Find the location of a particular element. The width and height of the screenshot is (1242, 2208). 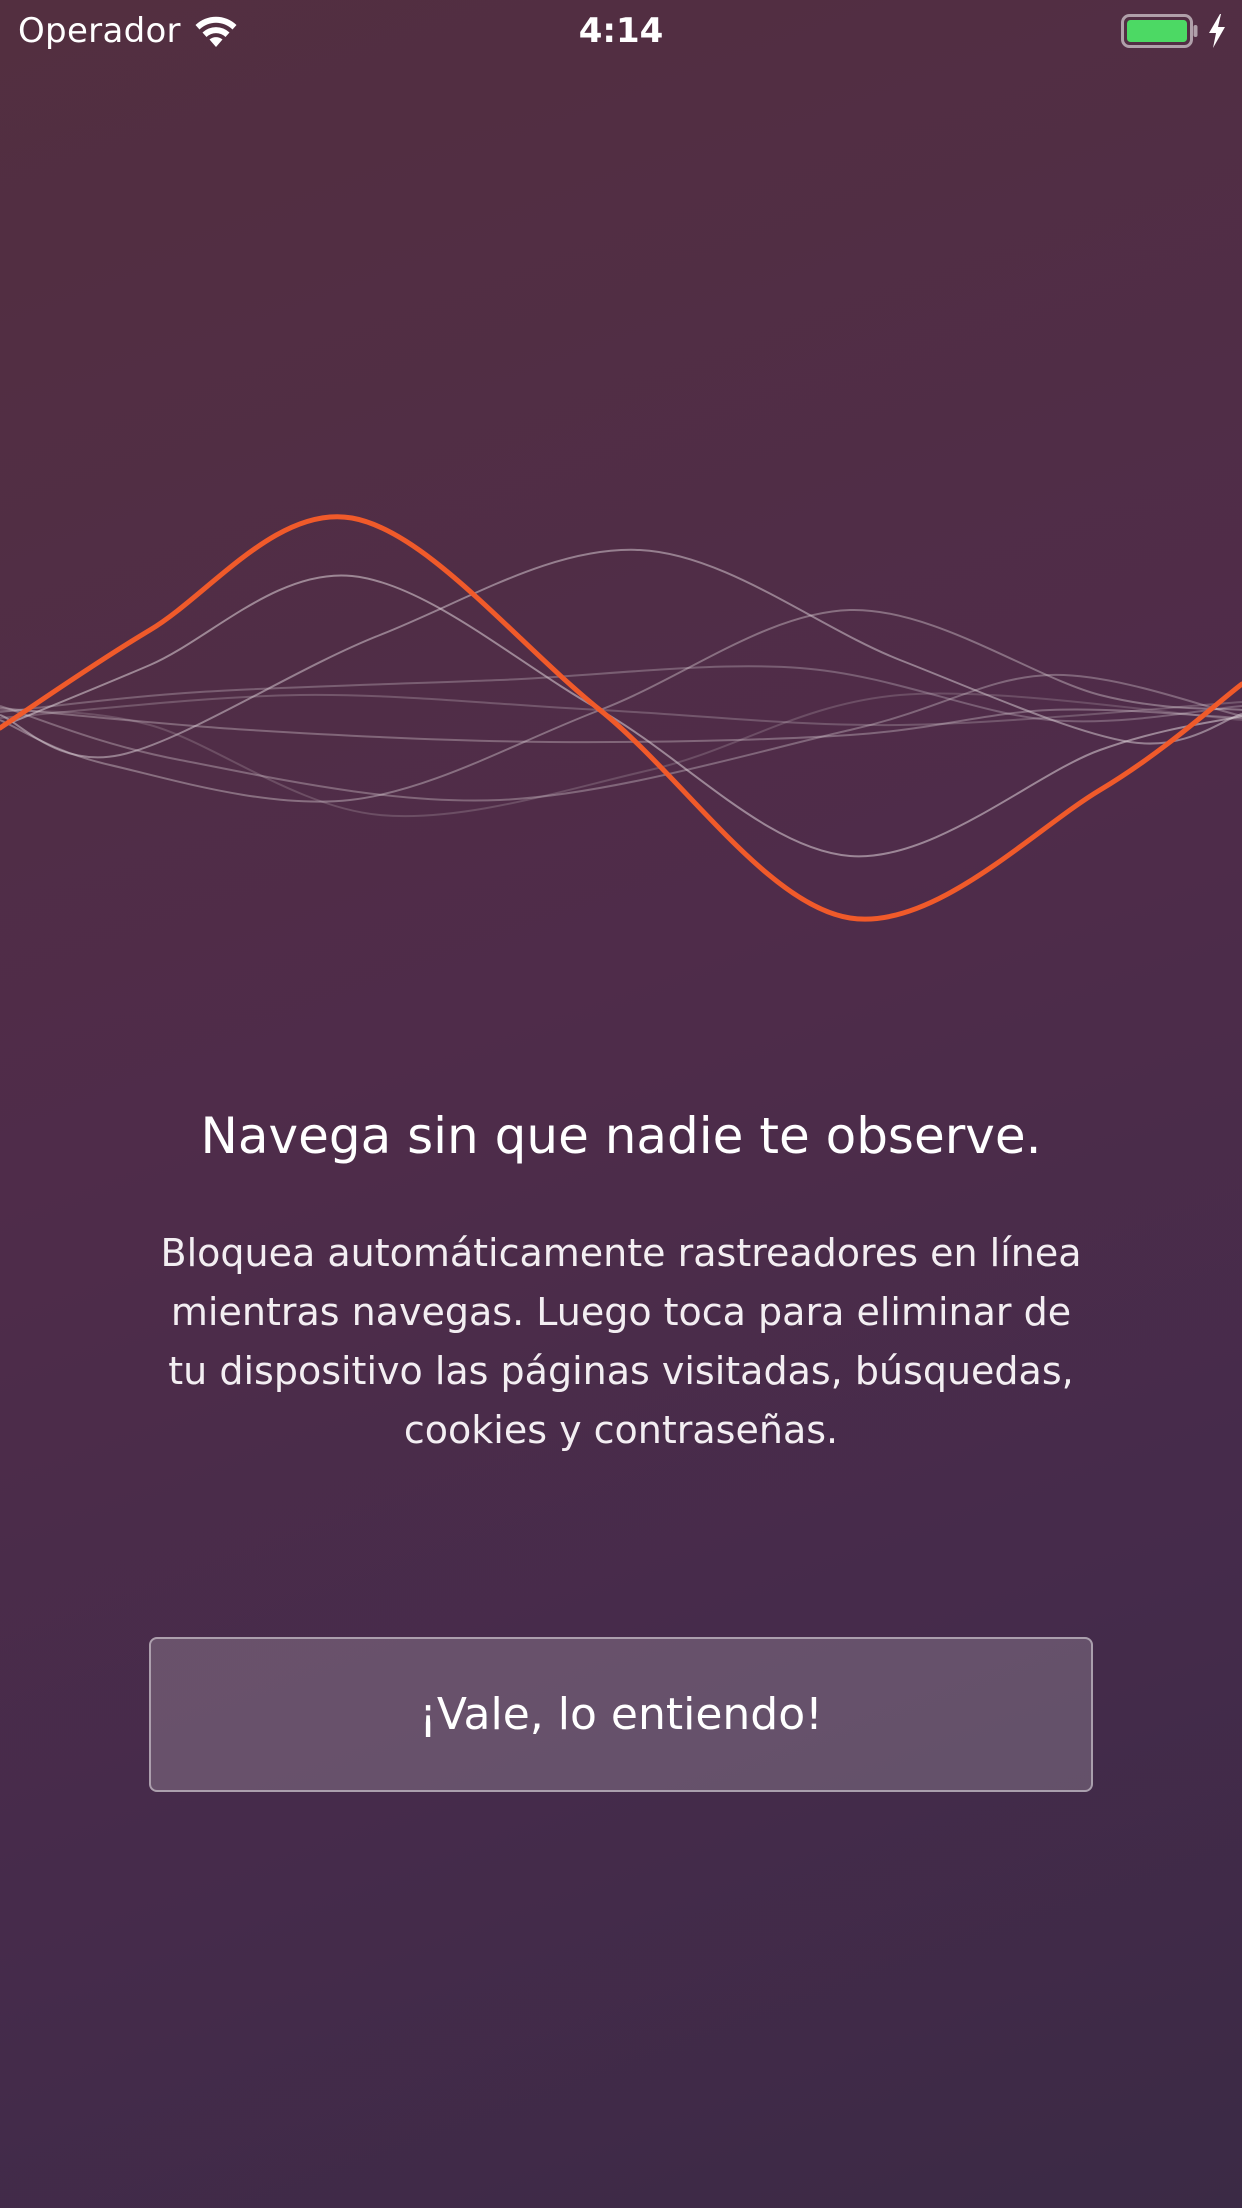

faint-wave-line is located at coordinates (621, 705).